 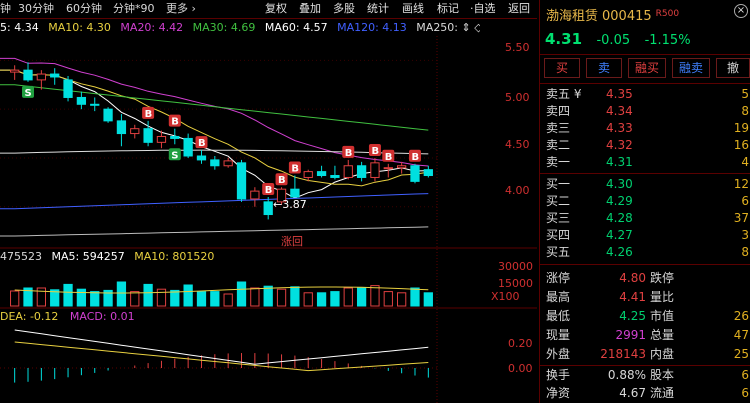 I want to click on order-price: 4.27, so click(x=619, y=235).